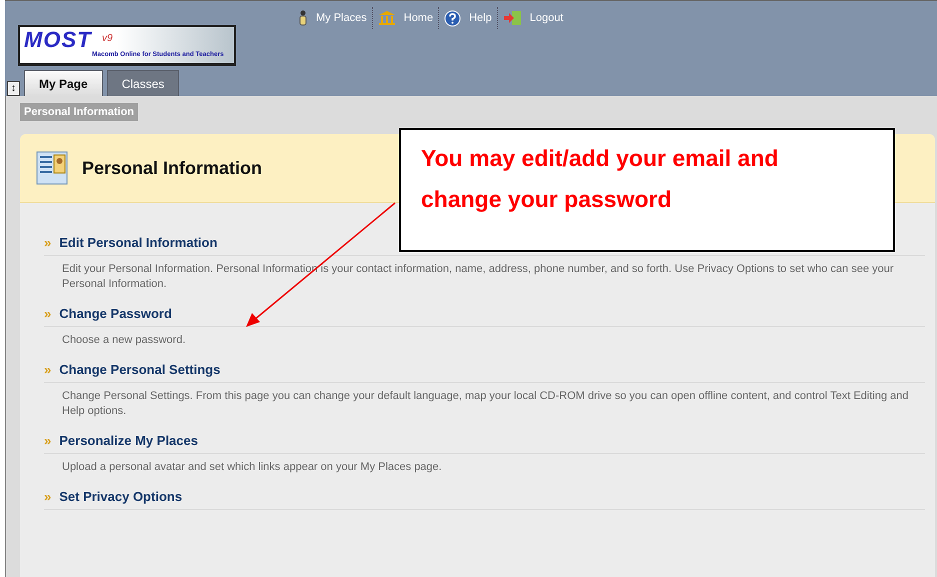  What do you see at coordinates (63, 83) in the screenshot?
I see `tab: My Page` at bounding box center [63, 83].